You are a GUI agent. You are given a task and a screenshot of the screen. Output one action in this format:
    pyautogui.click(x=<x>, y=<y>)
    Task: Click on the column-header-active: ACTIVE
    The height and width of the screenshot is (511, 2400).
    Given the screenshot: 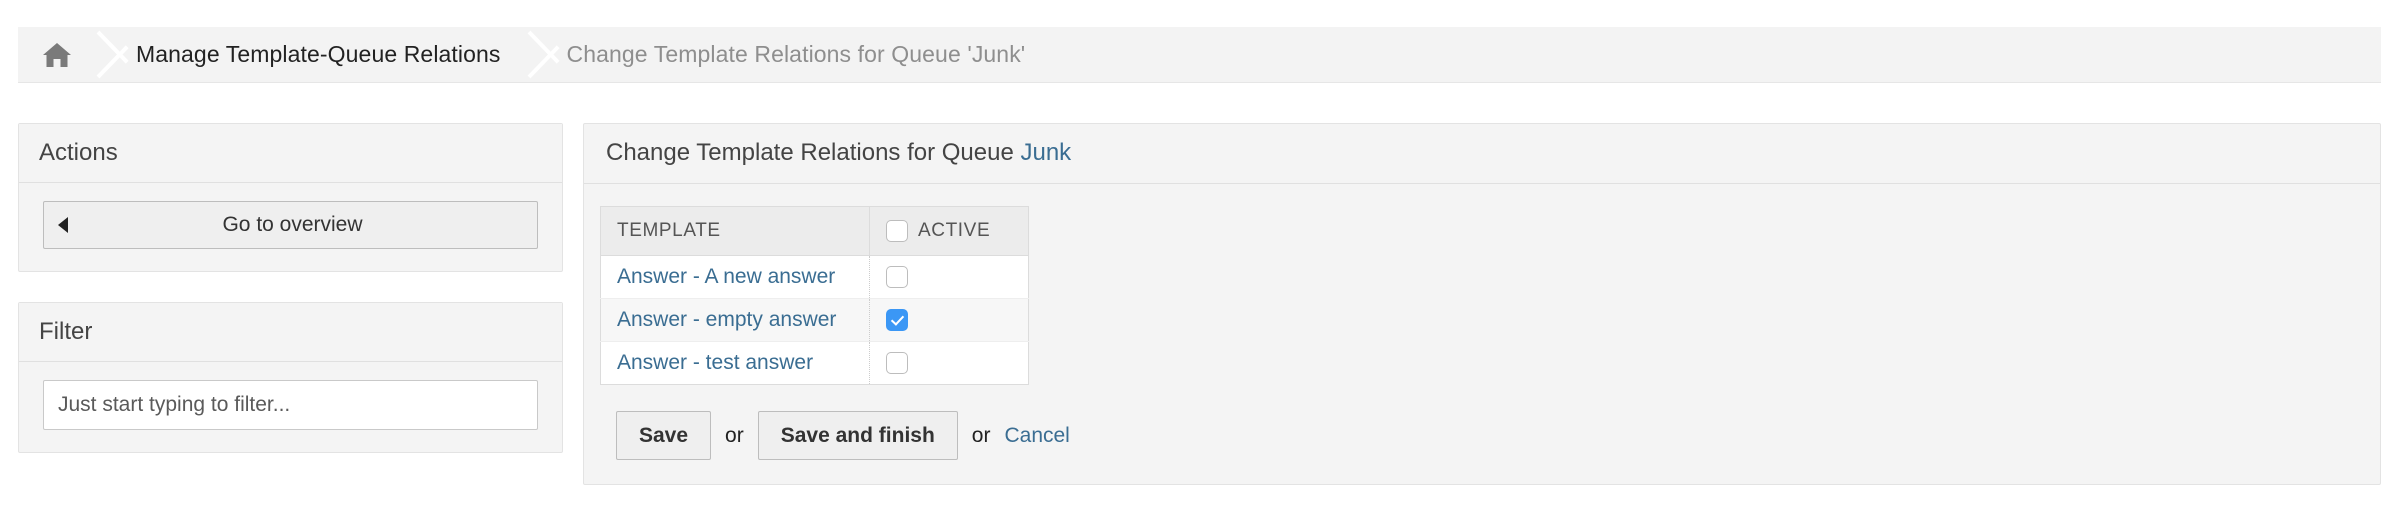 What is the action you would take?
    pyautogui.click(x=949, y=231)
    